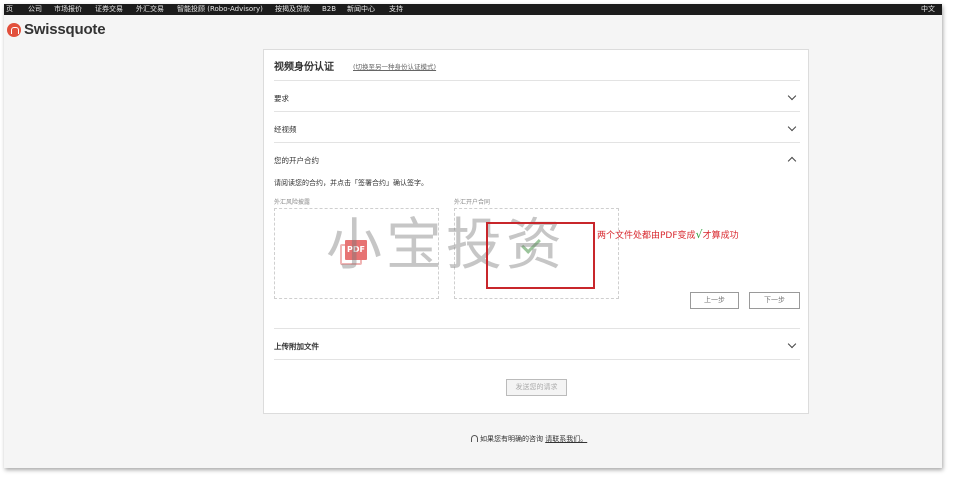  I want to click on section-contract-label: 您的开户合约, so click(296, 160).